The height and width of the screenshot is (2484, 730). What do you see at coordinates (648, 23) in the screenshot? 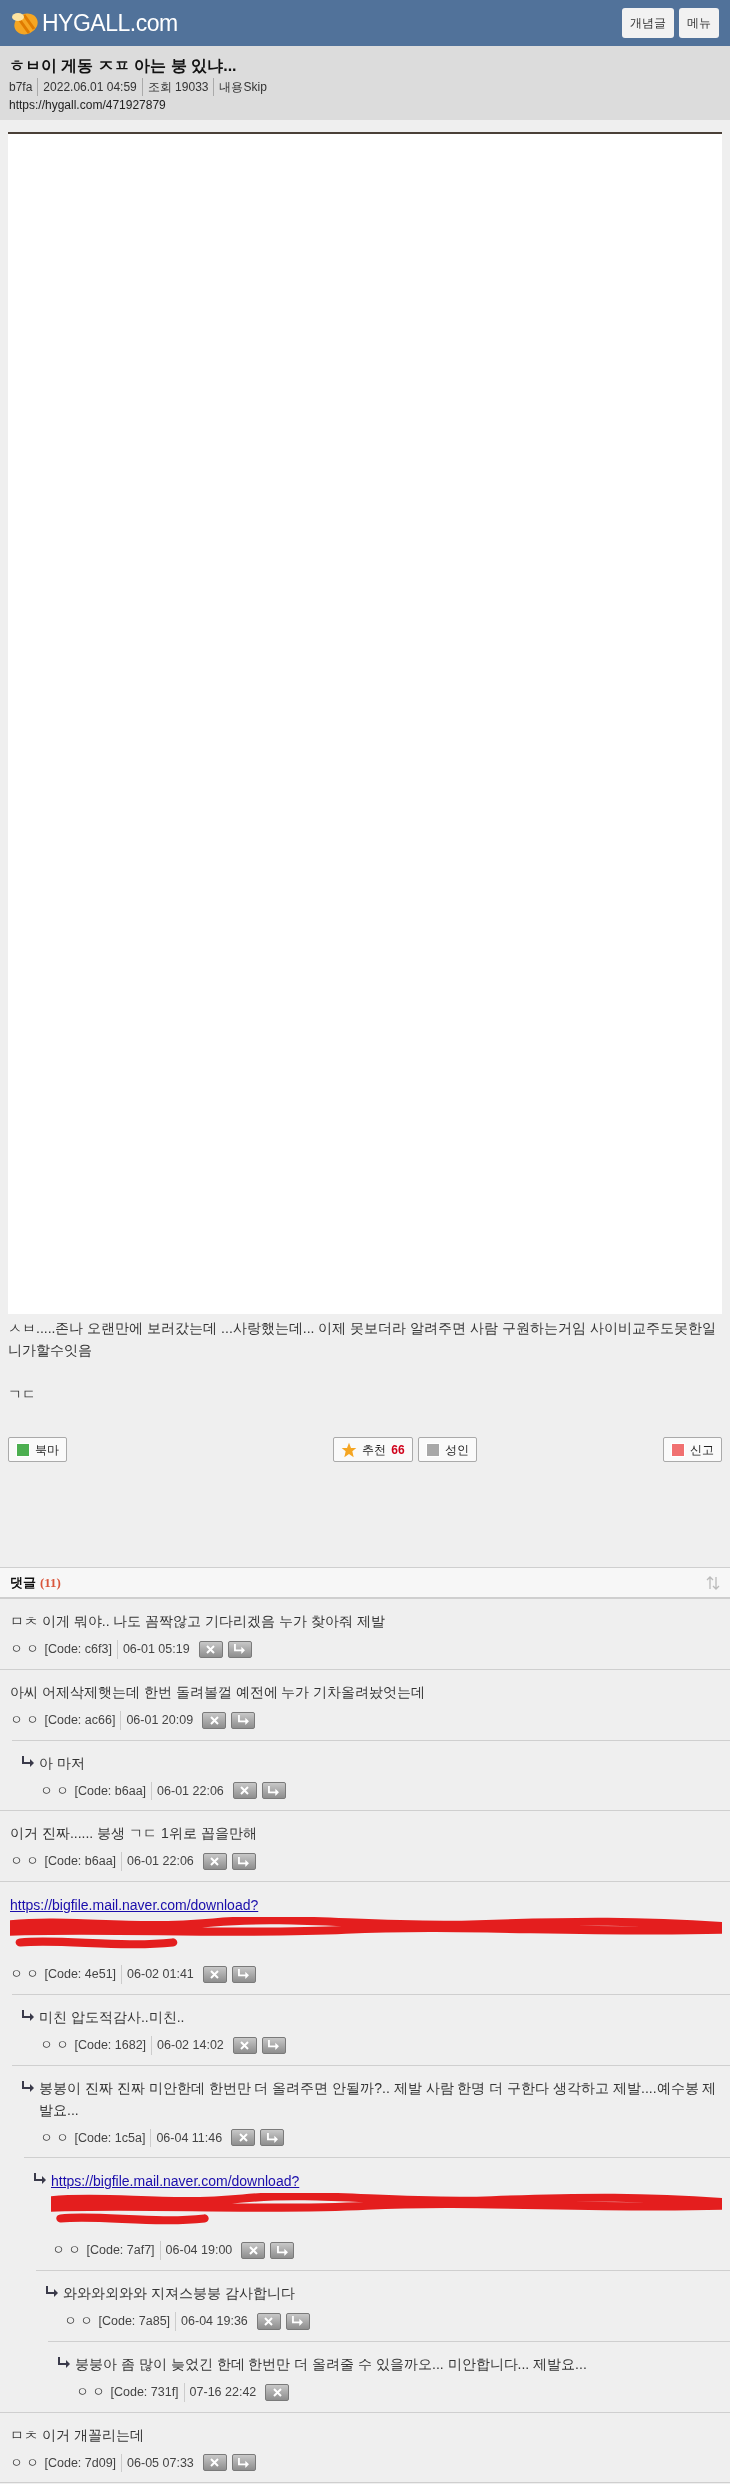
I see `header-button: 개념글` at bounding box center [648, 23].